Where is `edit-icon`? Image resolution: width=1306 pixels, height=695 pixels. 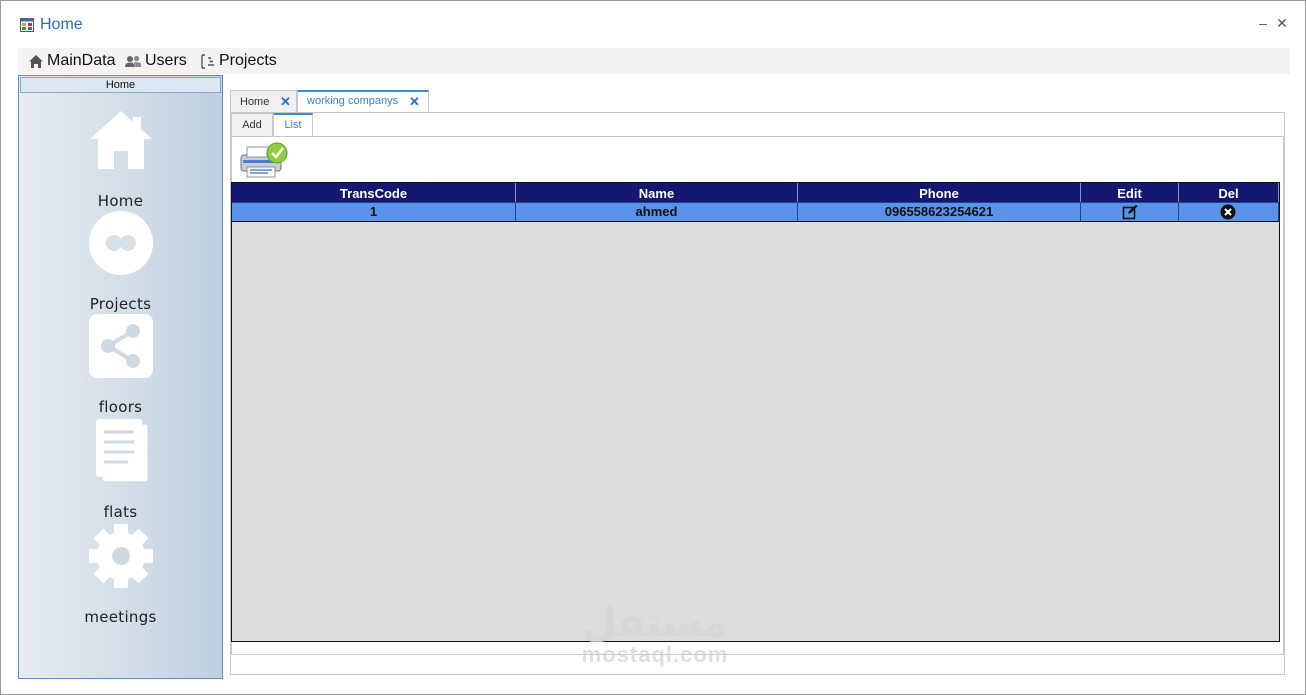 edit-icon is located at coordinates (1130, 212).